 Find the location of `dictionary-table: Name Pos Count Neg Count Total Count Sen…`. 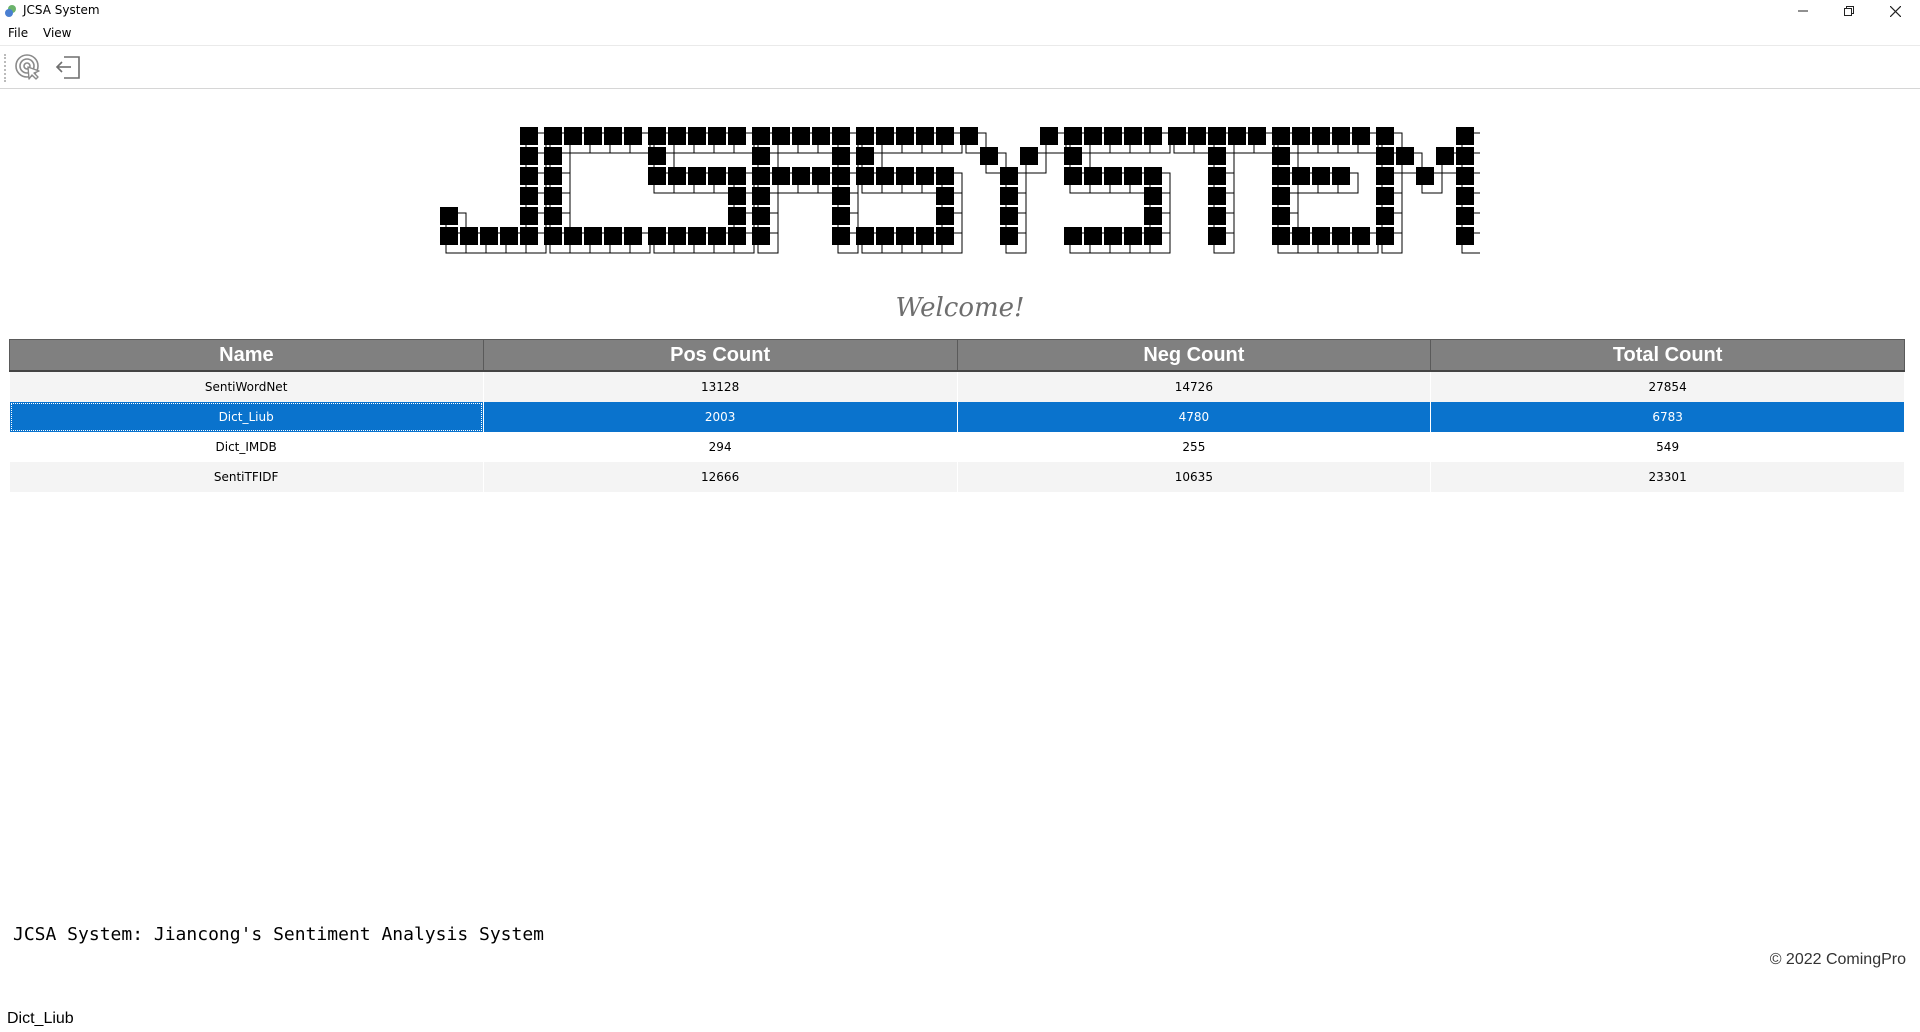

dictionary-table: Name Pos Count Neg Count Total Count Sen… is located at coordinates (957, 415).